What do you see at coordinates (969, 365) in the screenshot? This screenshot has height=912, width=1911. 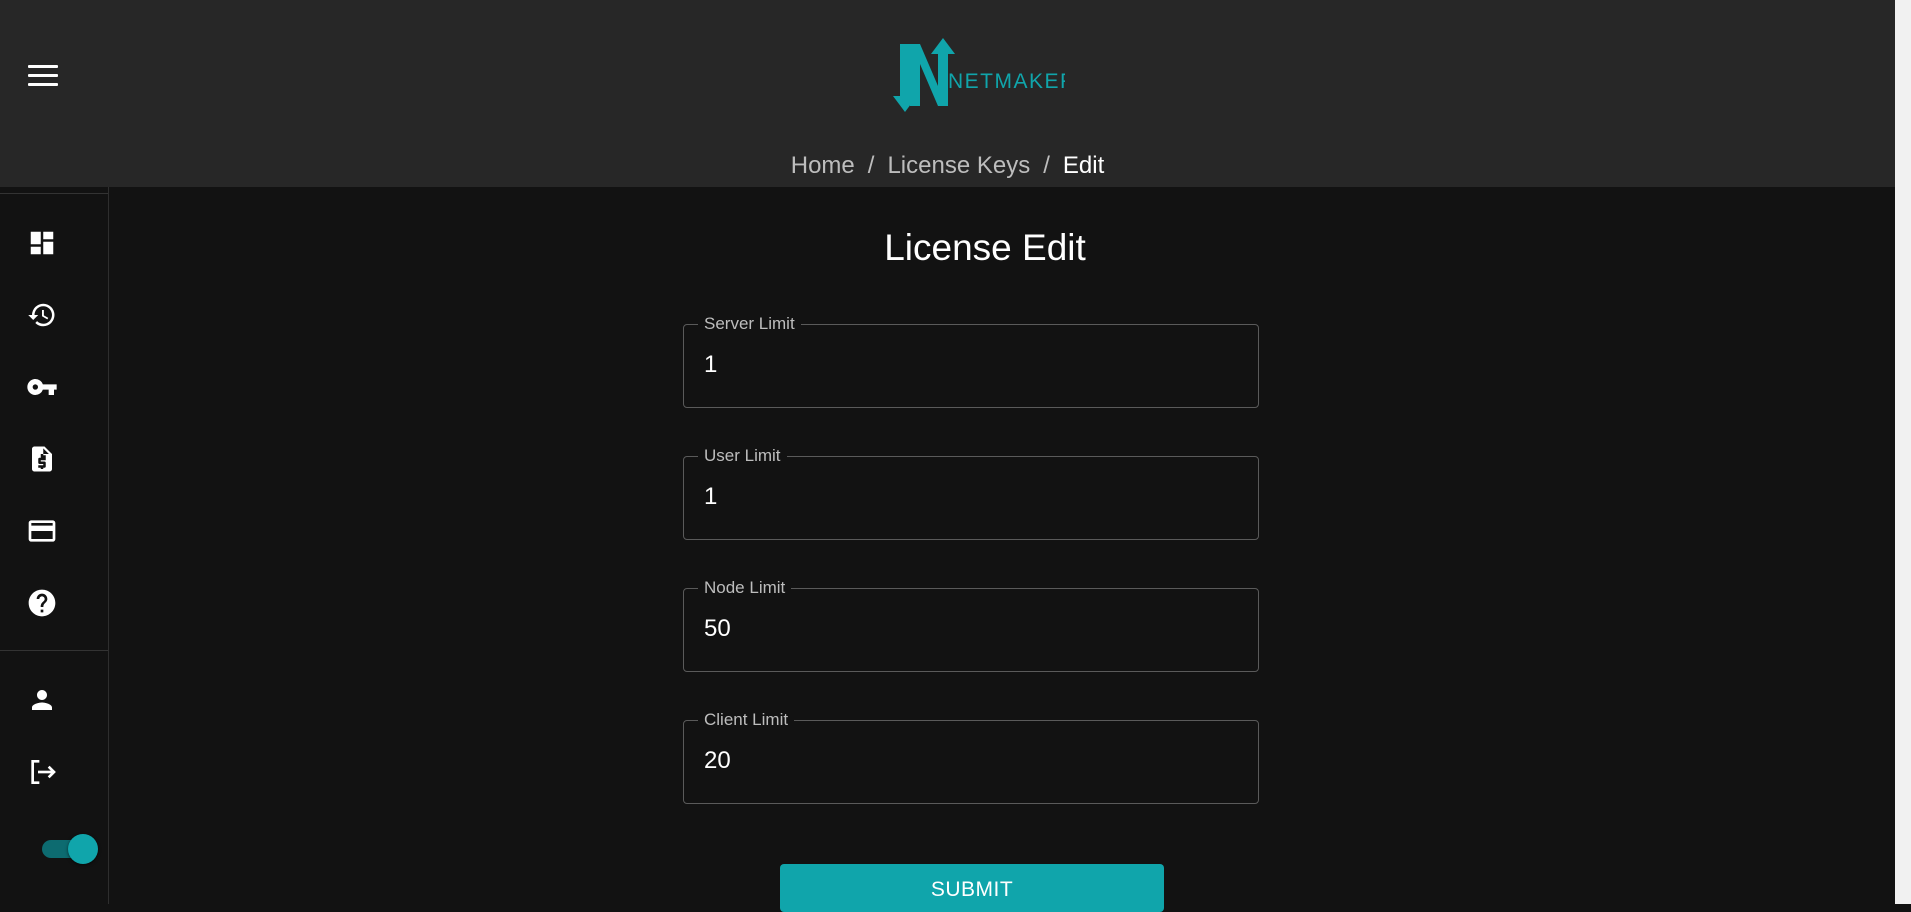 I see `server-limit-input` at bounding box center [969, 365].